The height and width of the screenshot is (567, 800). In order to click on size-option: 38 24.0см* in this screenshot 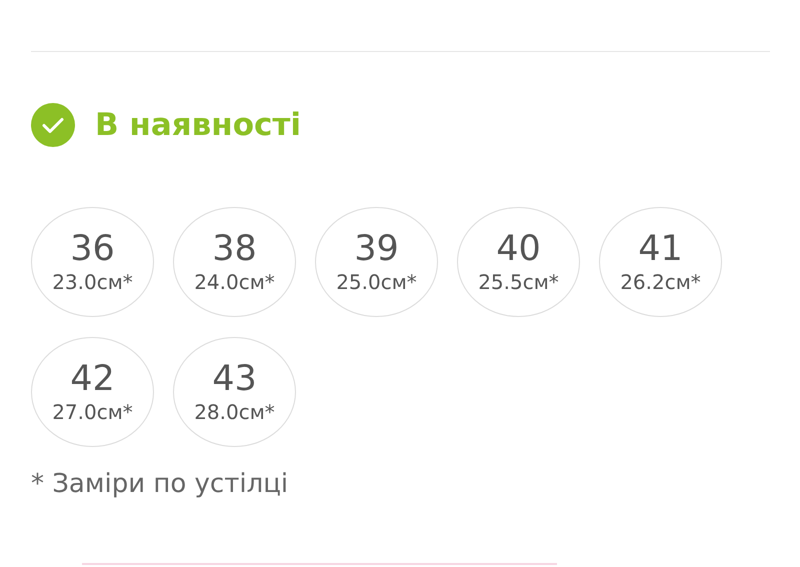, I will do `click(234, 262)`.